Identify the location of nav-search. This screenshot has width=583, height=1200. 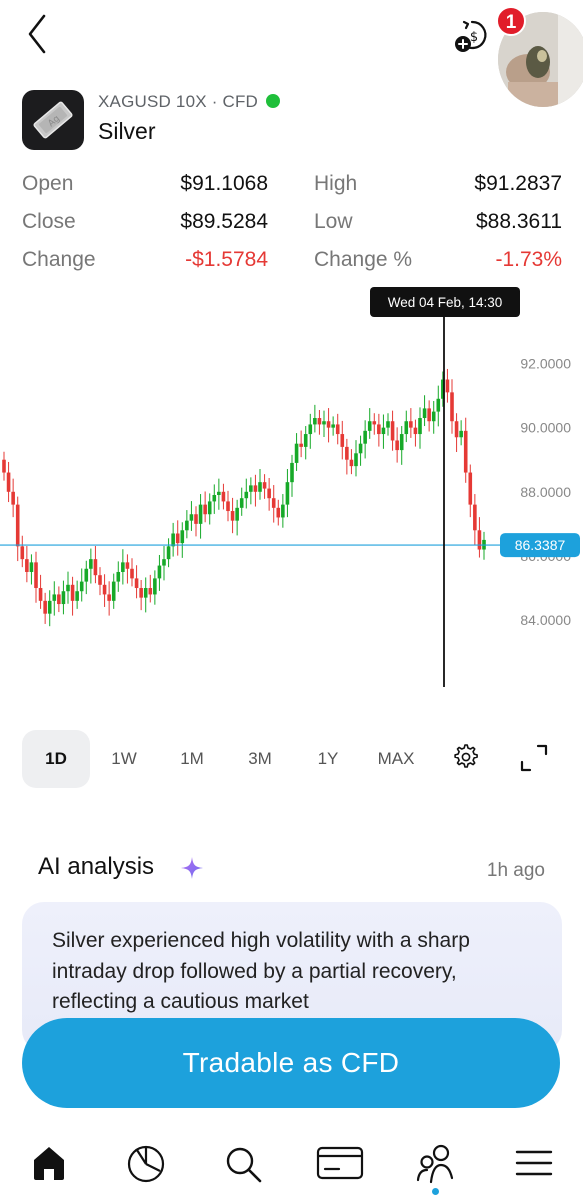
(243, 1163).